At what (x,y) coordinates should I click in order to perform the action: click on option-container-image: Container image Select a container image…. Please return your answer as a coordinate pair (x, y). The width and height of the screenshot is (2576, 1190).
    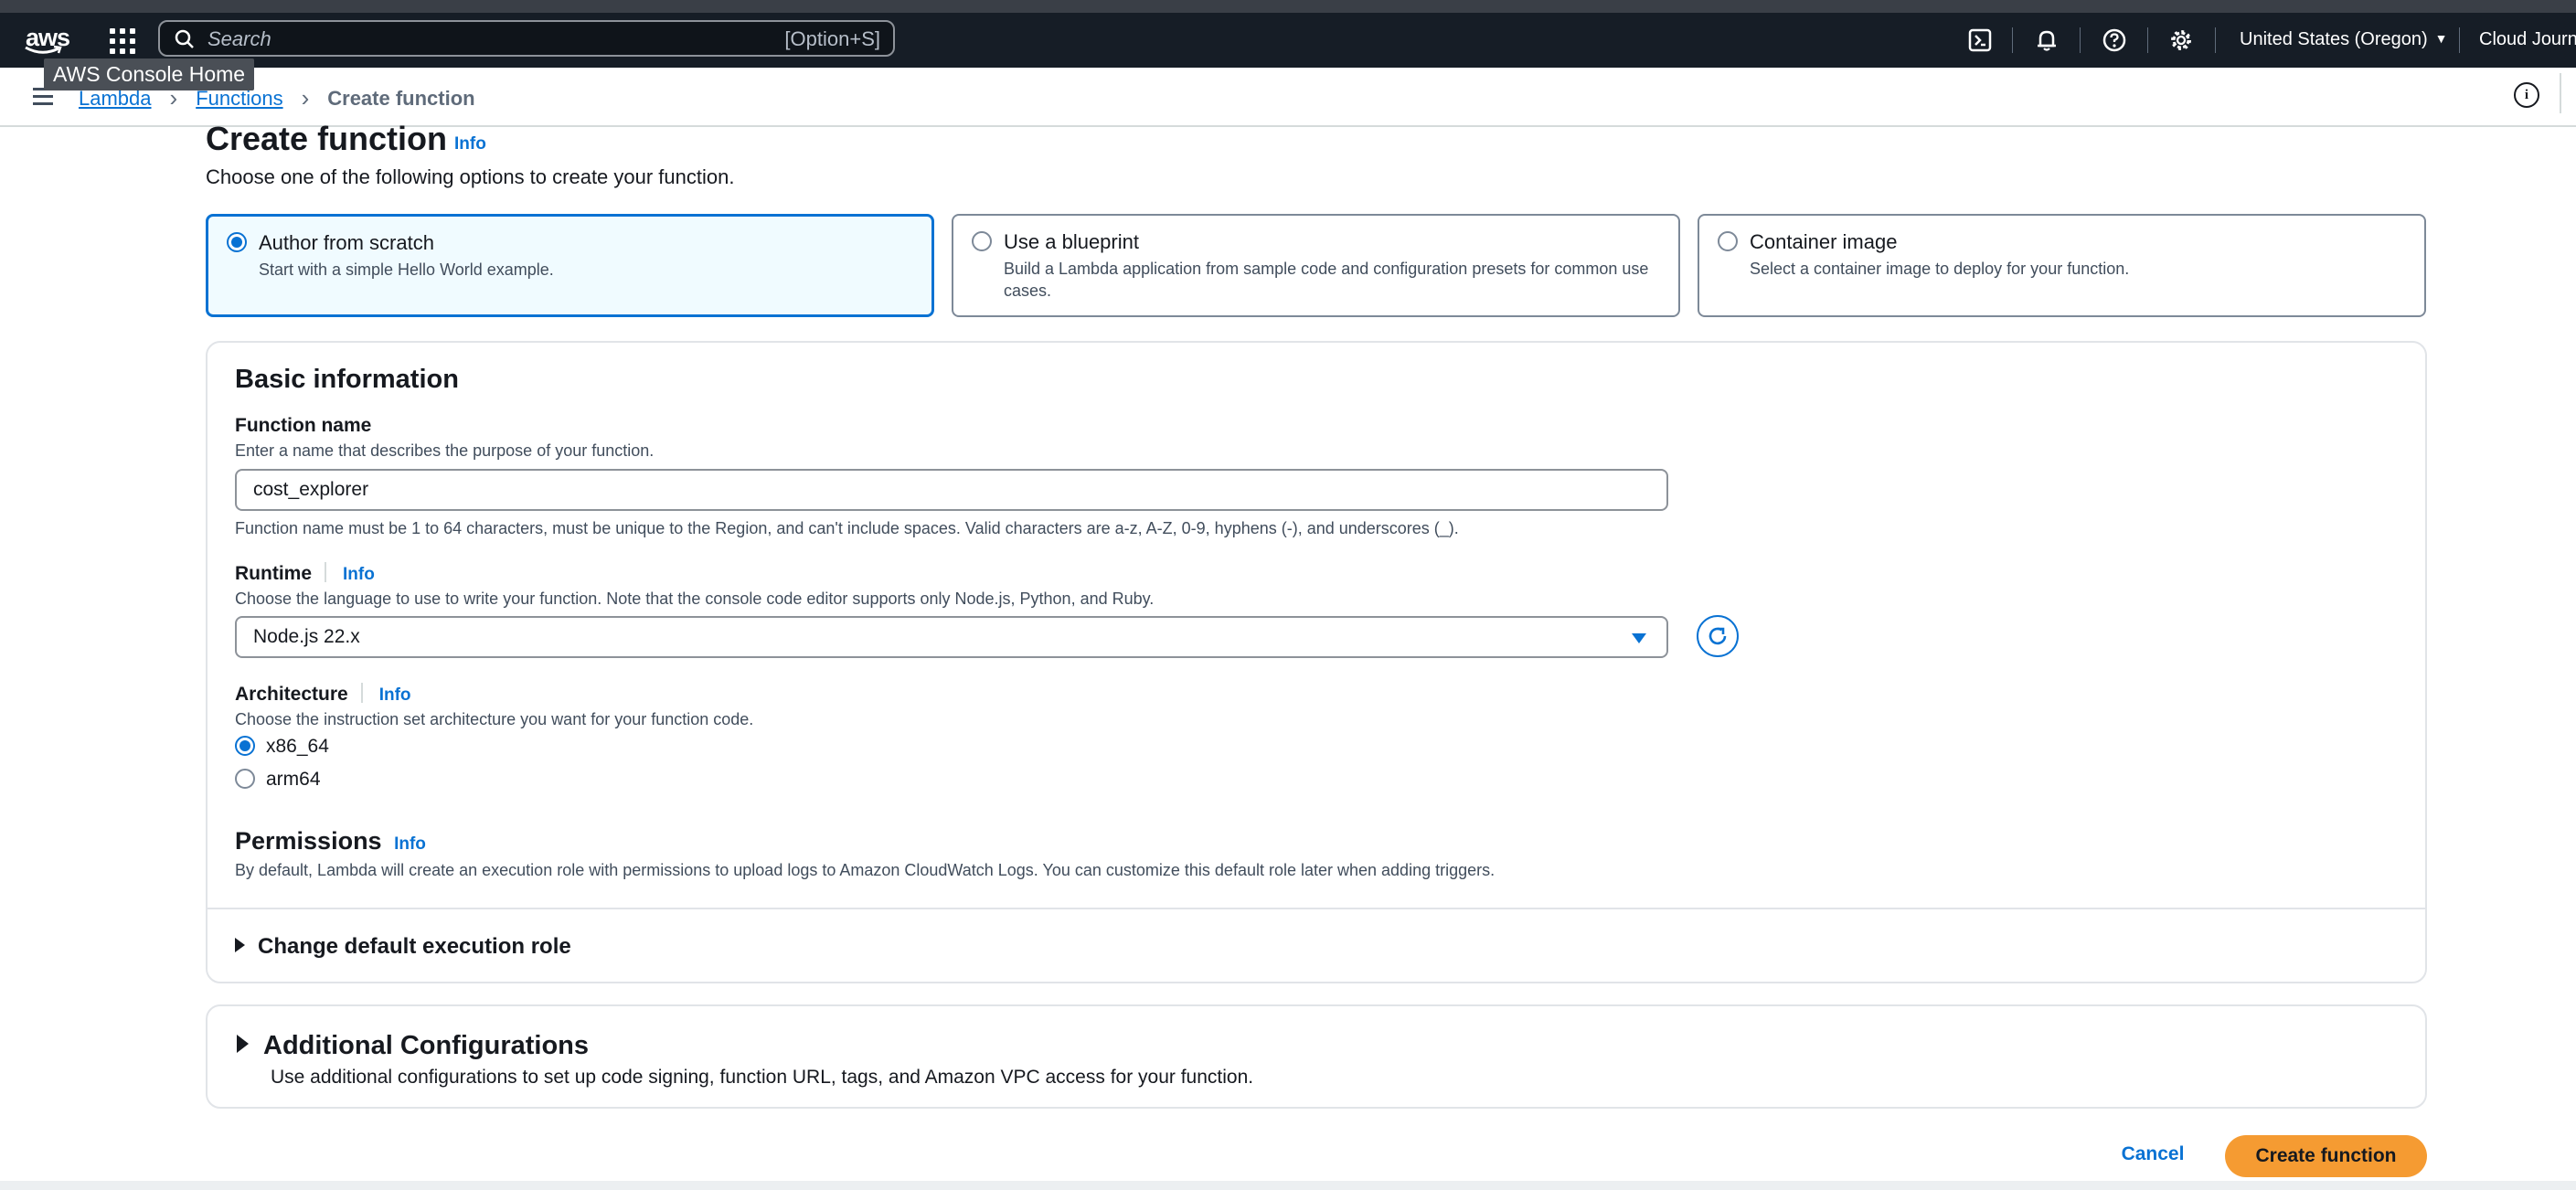
    Looking at the image, I should click on (2062, 265).